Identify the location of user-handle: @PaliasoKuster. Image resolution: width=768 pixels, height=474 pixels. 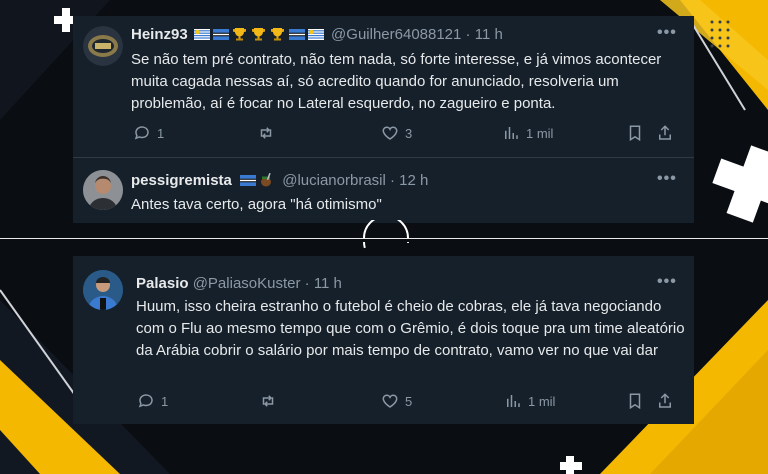
(247, 283).